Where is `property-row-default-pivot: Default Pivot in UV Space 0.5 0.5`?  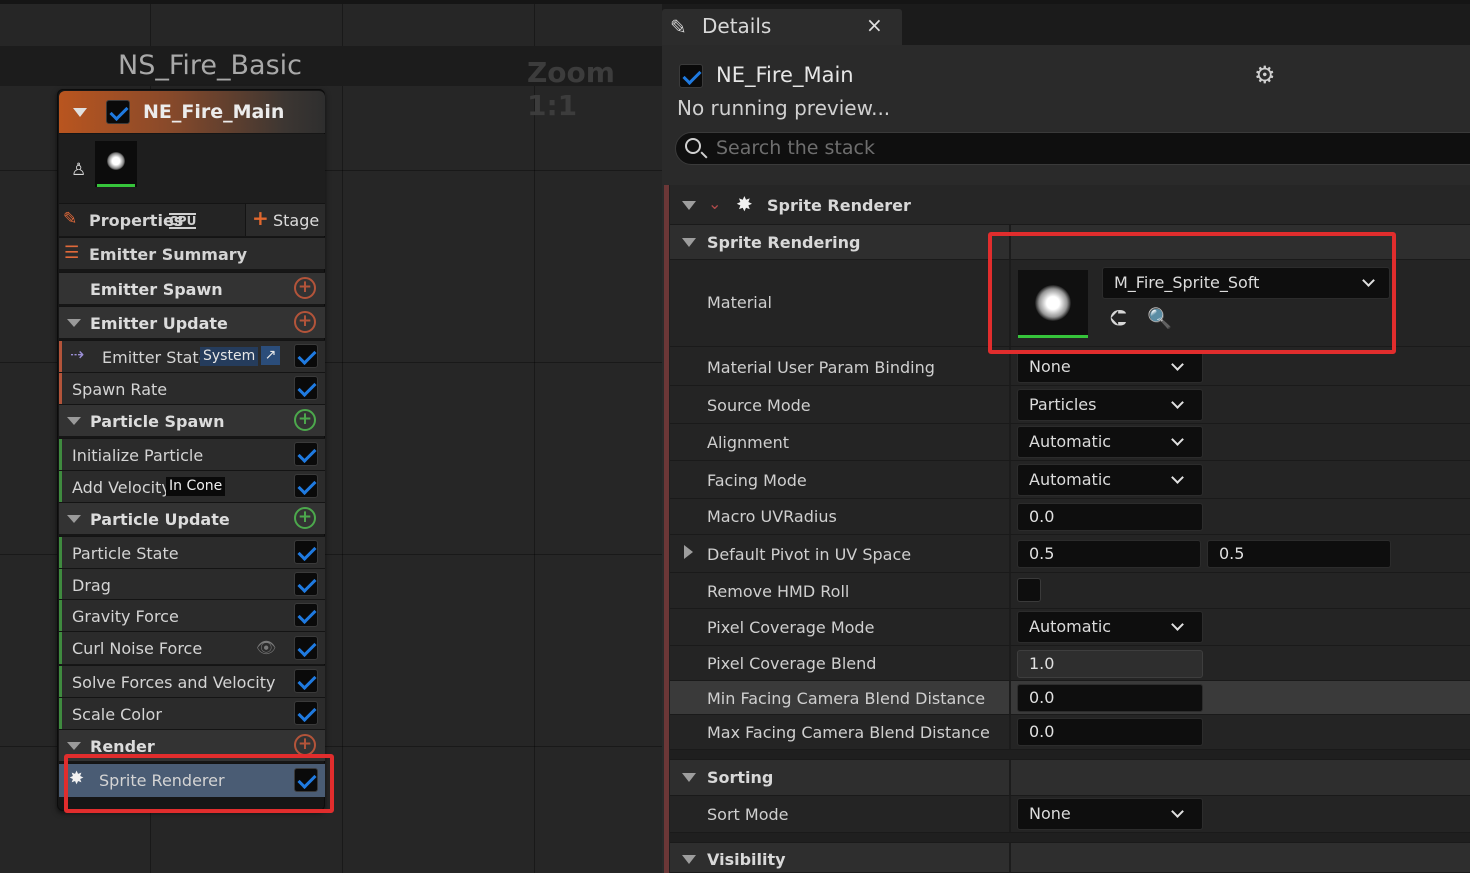
property-row-default-pivot: Default Pivot in UV Space 0.5 0.5 is located at coordinates (1070, 554).